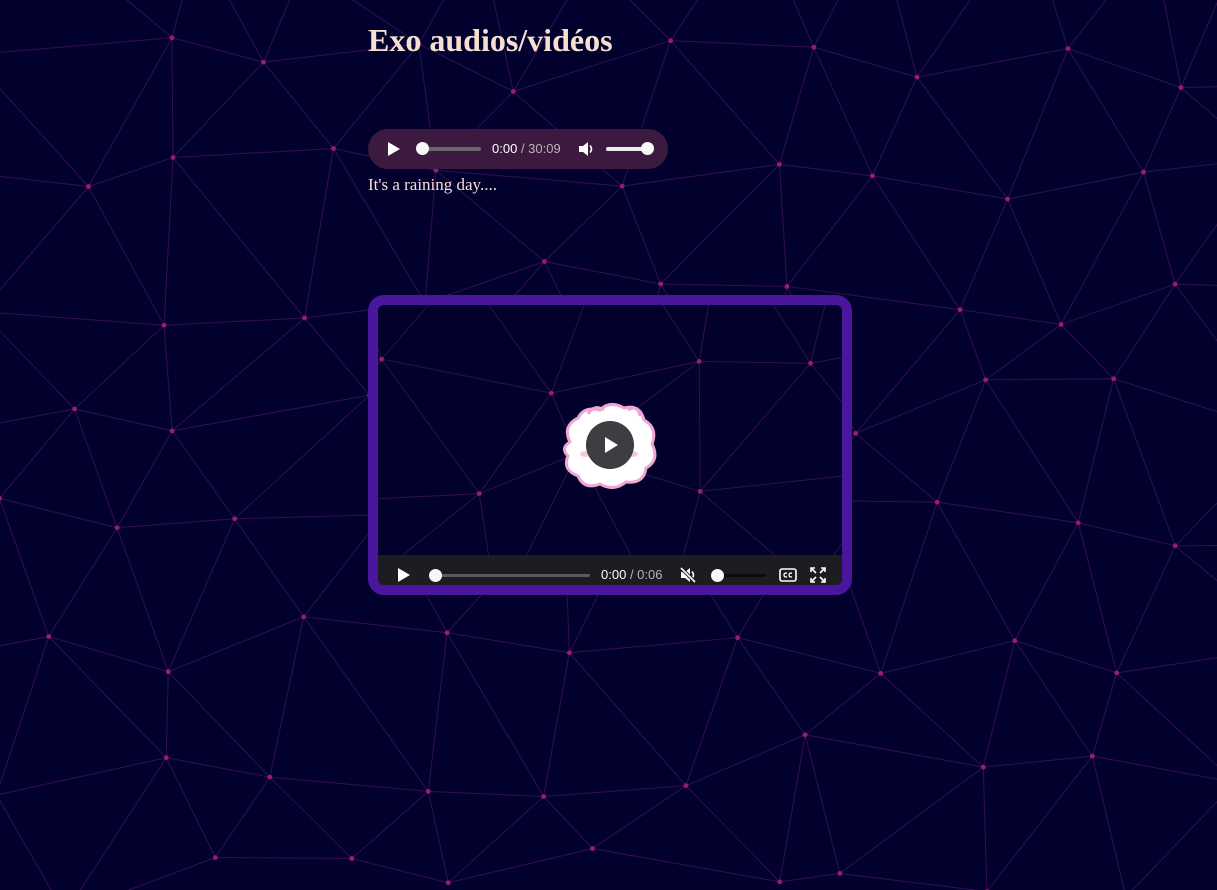 The width and height of the screenshot is (1217, 890). I want to click on video-volume-thumb, so click(717, 575).